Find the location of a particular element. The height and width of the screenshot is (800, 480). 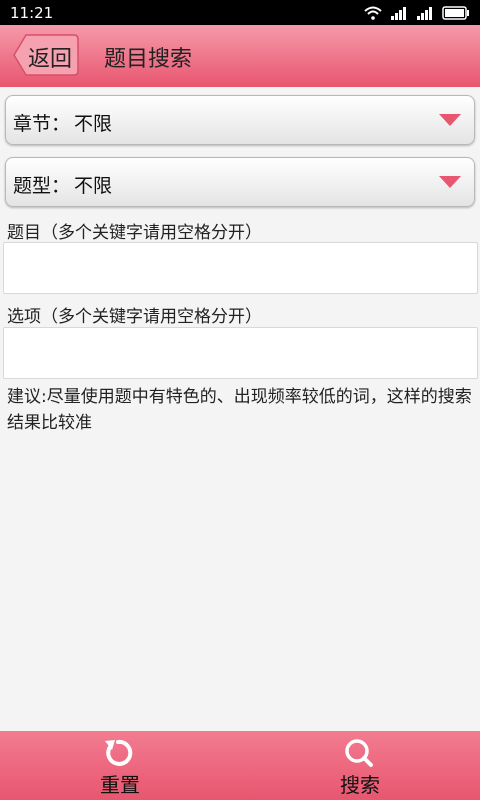

back-button: 返回 is located at coordinates (46, 55).